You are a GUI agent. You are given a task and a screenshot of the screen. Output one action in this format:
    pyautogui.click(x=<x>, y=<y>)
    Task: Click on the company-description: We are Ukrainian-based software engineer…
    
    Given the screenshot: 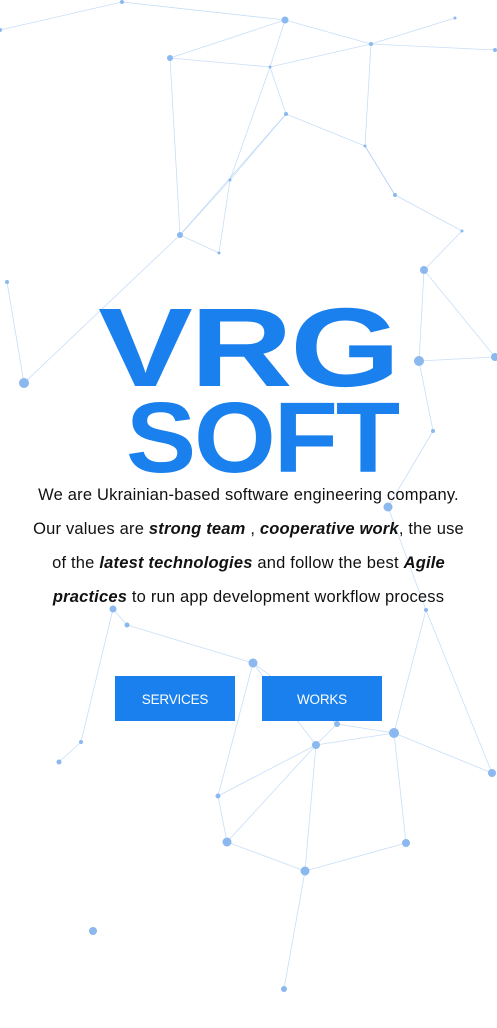 What is the action you would take?
    pyautogui.click(x=248, y=546)
    